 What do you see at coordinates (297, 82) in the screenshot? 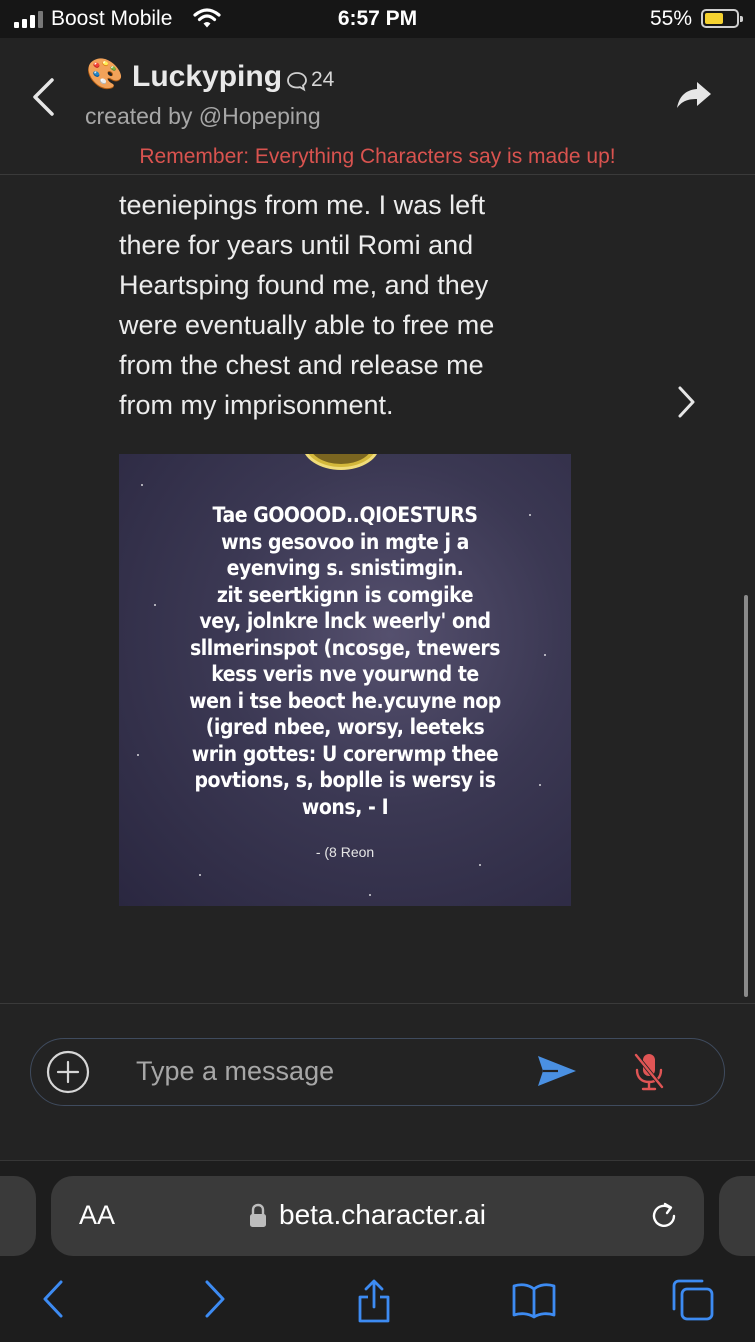
I see `chat-bubble-icon` at bounding box center [297, 82].